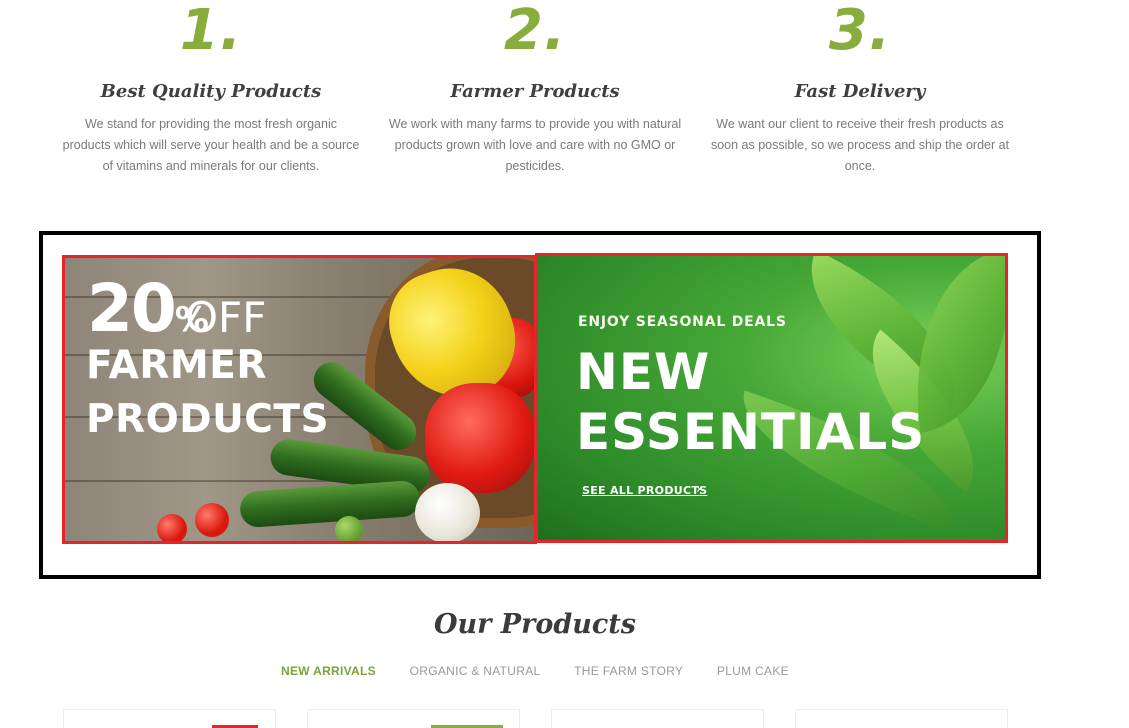 This screenshot has width=1129, height=728. Describe the element at coordinates (535, 31) in the screenshot. I see `feature-number: 2.` at that location.